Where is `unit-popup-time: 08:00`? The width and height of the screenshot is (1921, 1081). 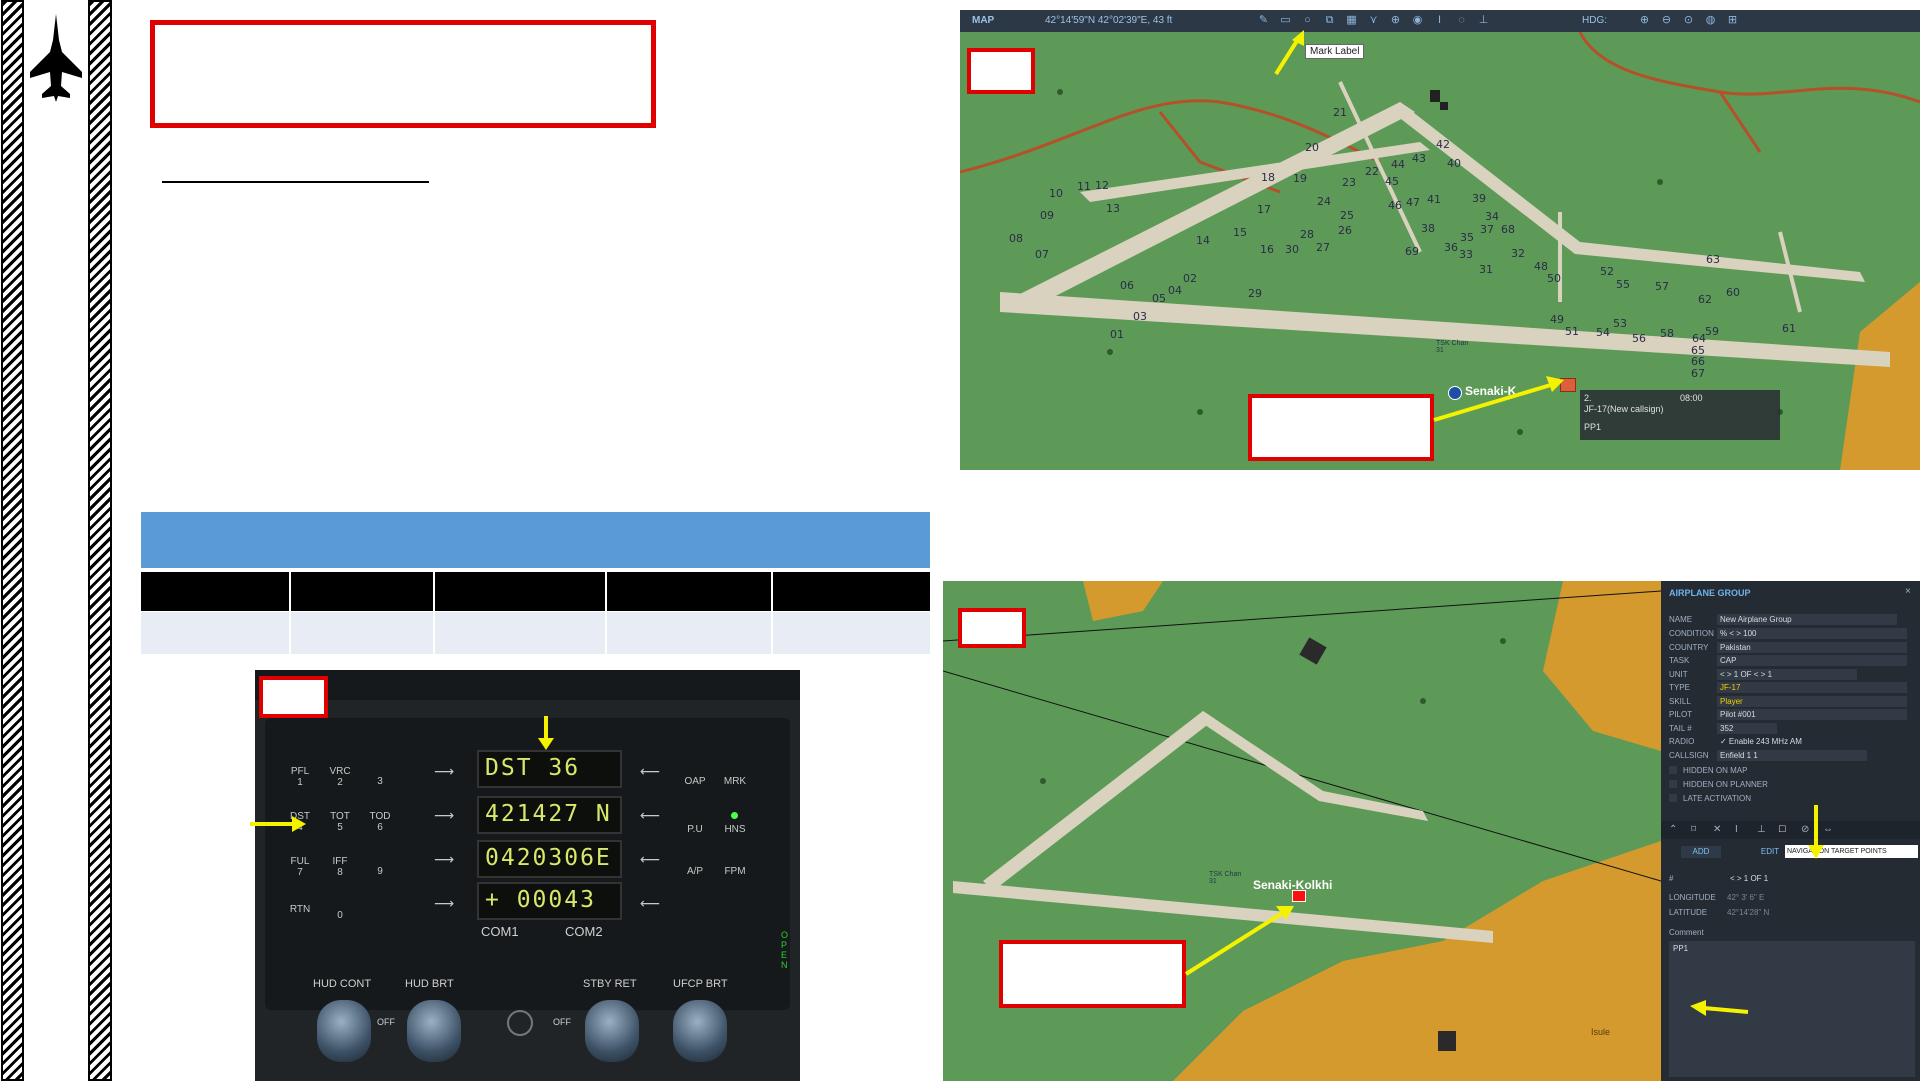
unit-popup-time: 08:00 is located at coordinates (1691, 398).